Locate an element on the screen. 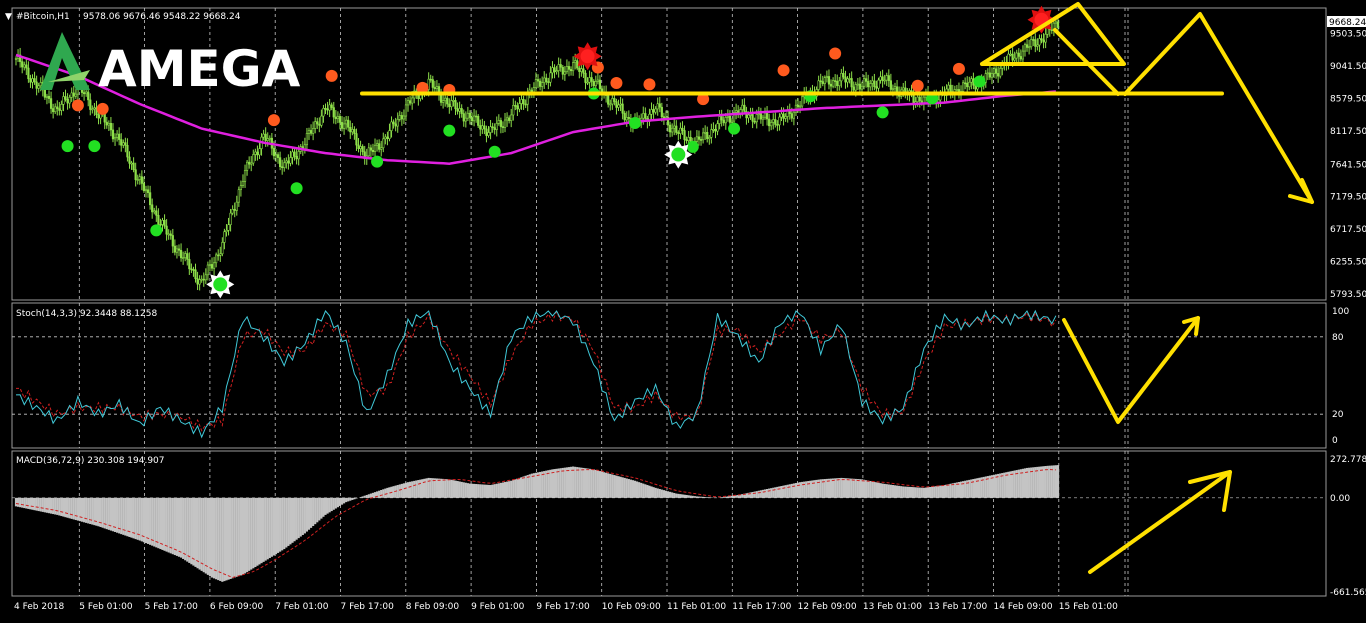 The image size is (1366, 623). x-tick-label: 9 Feb 01:00 is located at coordinates (498, 607).